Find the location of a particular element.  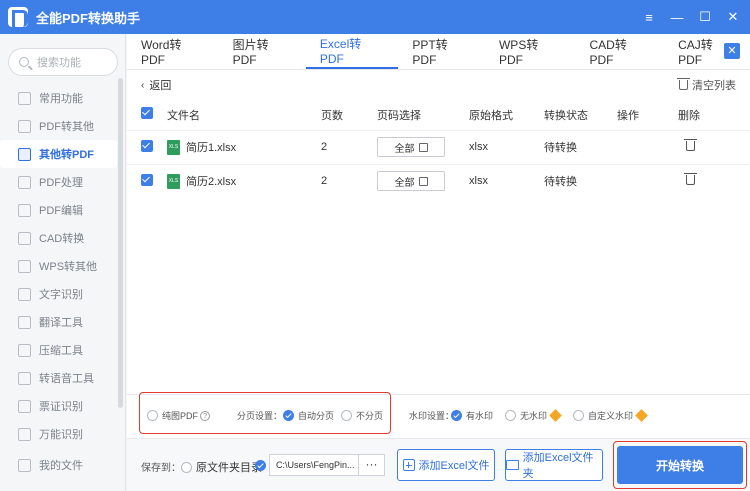

watermark-label: 水印设置： is located at coordinates (432, 416).